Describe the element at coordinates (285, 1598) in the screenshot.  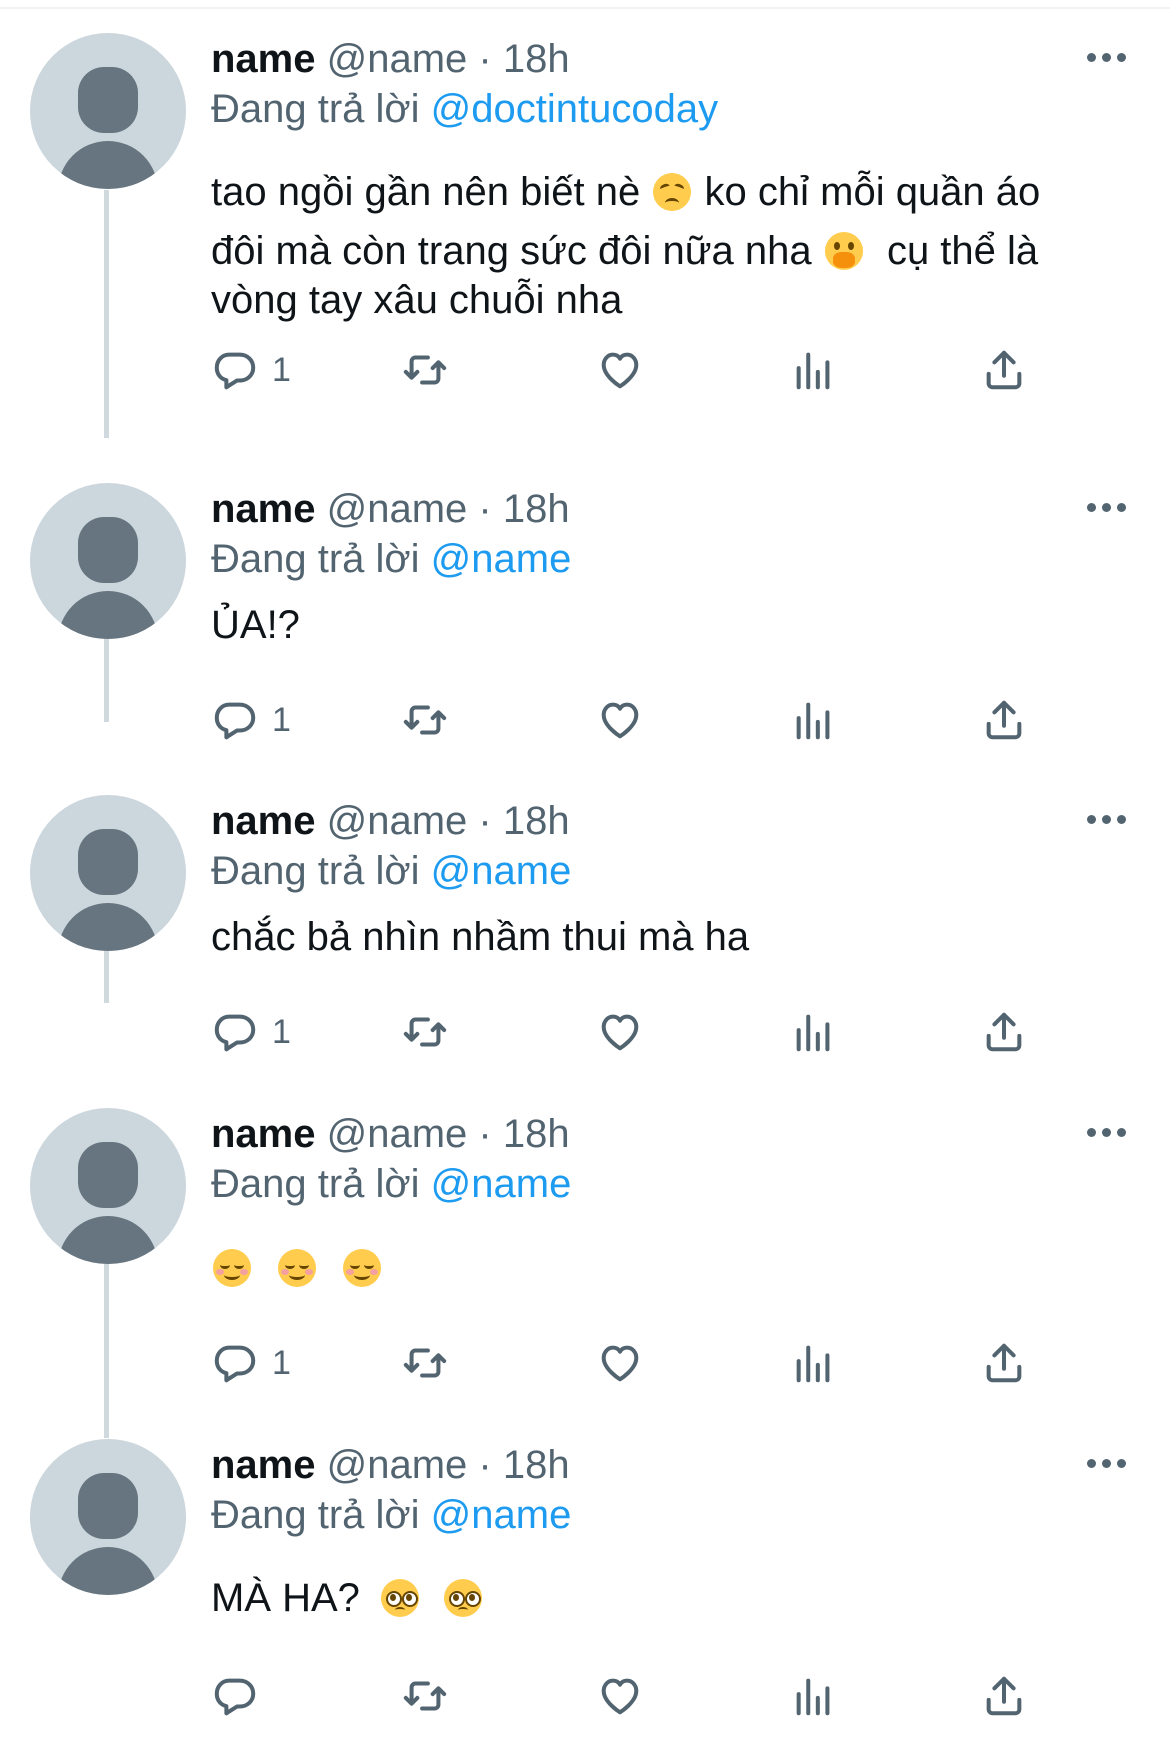
I see `tweet-text-segment: MÀ HA?` at that location.